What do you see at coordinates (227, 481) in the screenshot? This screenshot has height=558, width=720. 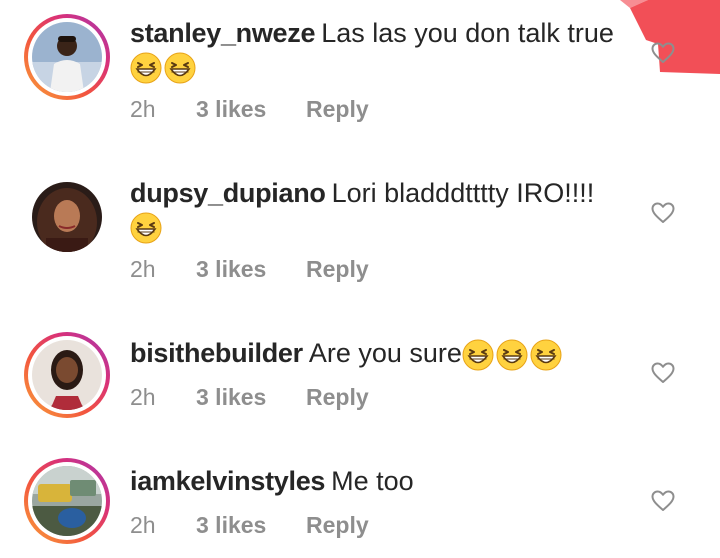 I see `comment-username: iamkelvinstyles` at bounding box center [227, 481].